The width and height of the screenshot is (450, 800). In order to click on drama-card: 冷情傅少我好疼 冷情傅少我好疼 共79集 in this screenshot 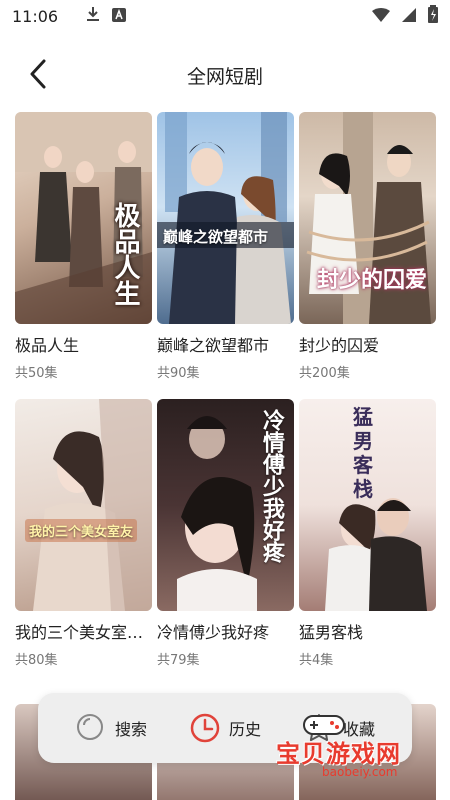, I will do `click(225, 533)`.